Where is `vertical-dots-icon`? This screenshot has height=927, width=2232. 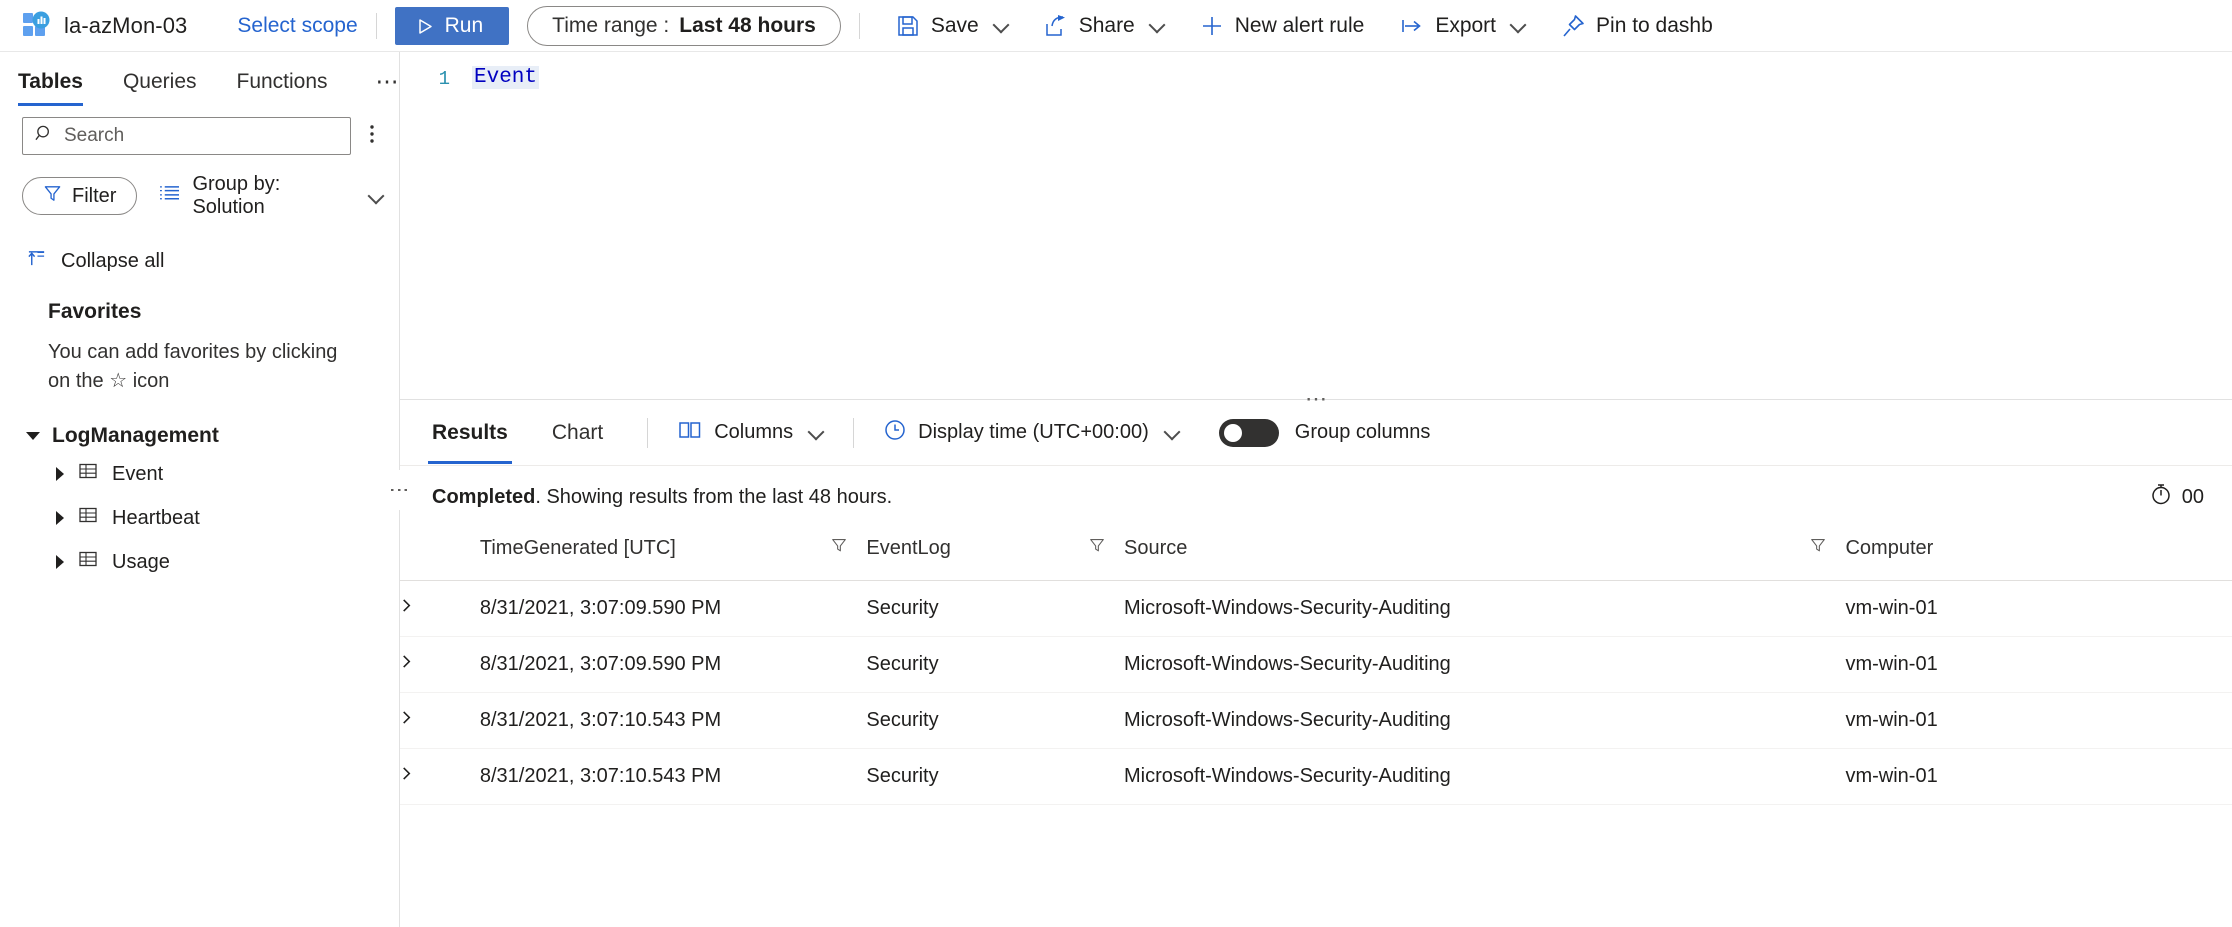
vertical-dots-icon is located at coordinates (372, 136).